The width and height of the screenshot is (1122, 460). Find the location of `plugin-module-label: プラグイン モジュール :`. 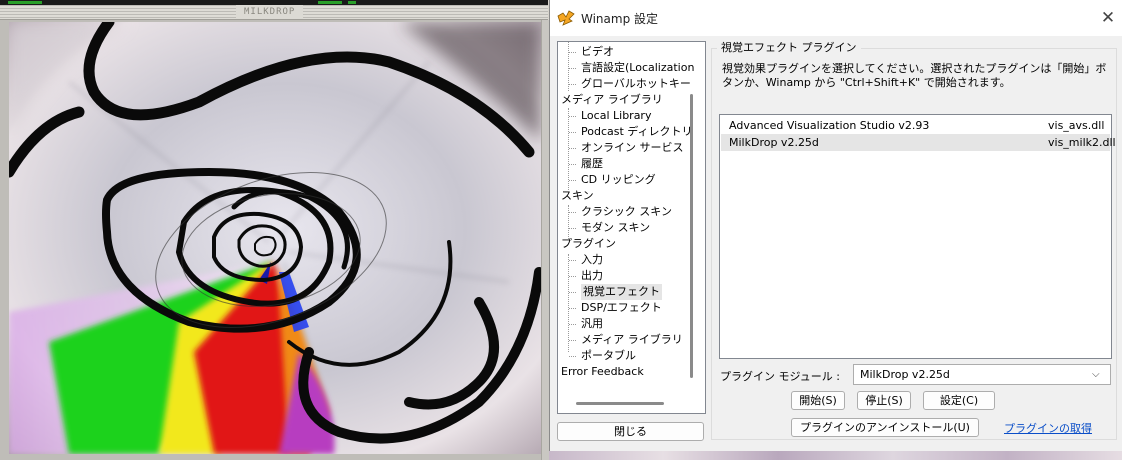

plugin-module-label: プラグイン モジュール : is located at coordinates (780, 376).